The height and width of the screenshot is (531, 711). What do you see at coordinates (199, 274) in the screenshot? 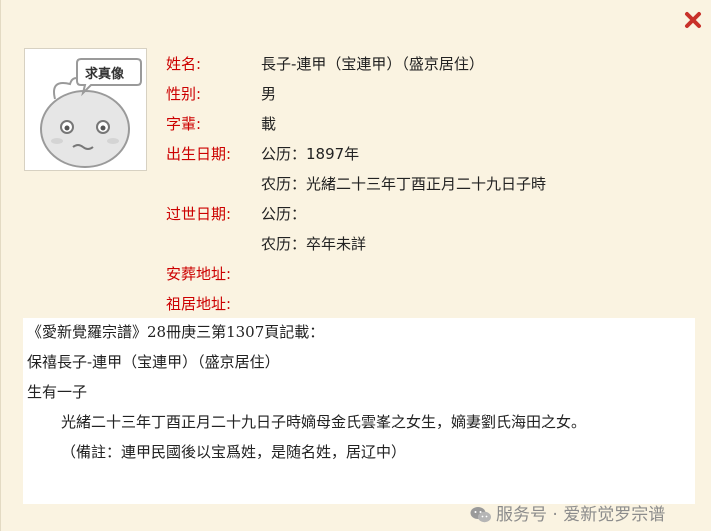
I see `burial-label: 安葬地址:` at bounding box center [199, 274].